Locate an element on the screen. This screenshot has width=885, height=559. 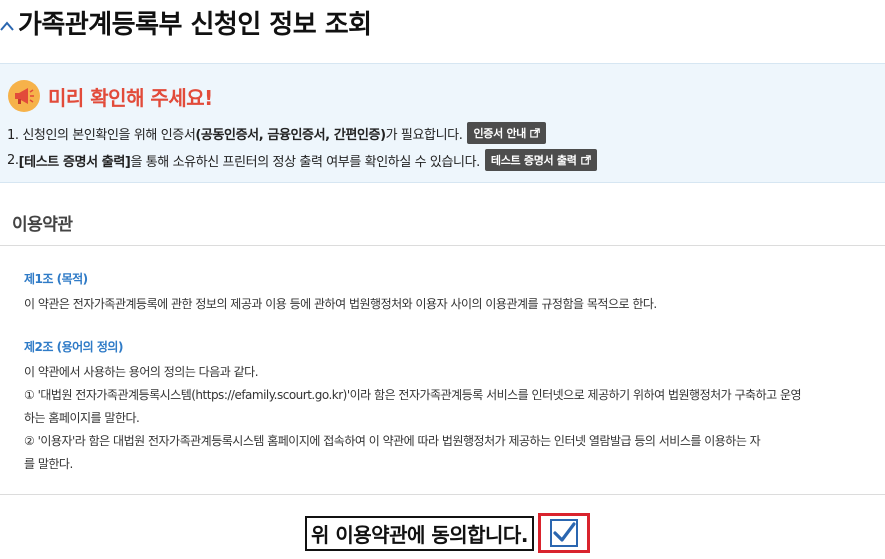
article-2-line: 이 약관에서 사용하는 용어의 정의는 다음과 같다. is located at coordinates (141, 372).